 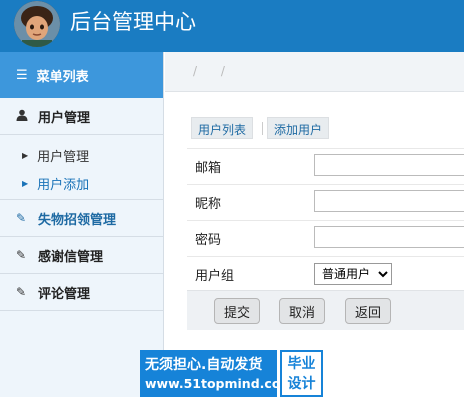 What do you see at coordinates (62, 77) in the screenshot?
I see `menu-title: 菜单列表` at bounding box center [62, 77].